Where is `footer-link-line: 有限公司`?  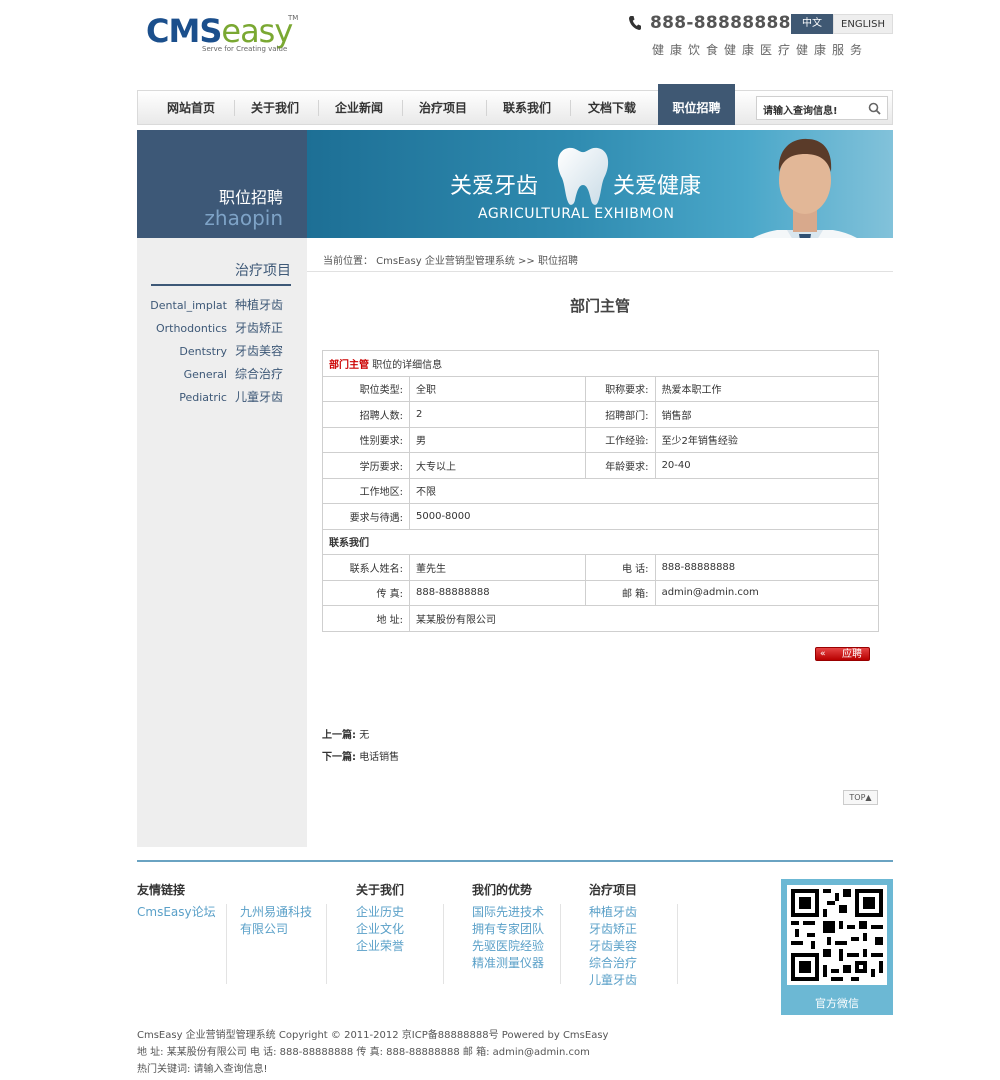
footer-link-line: 有限公司 is located at coordinates (264, 929).